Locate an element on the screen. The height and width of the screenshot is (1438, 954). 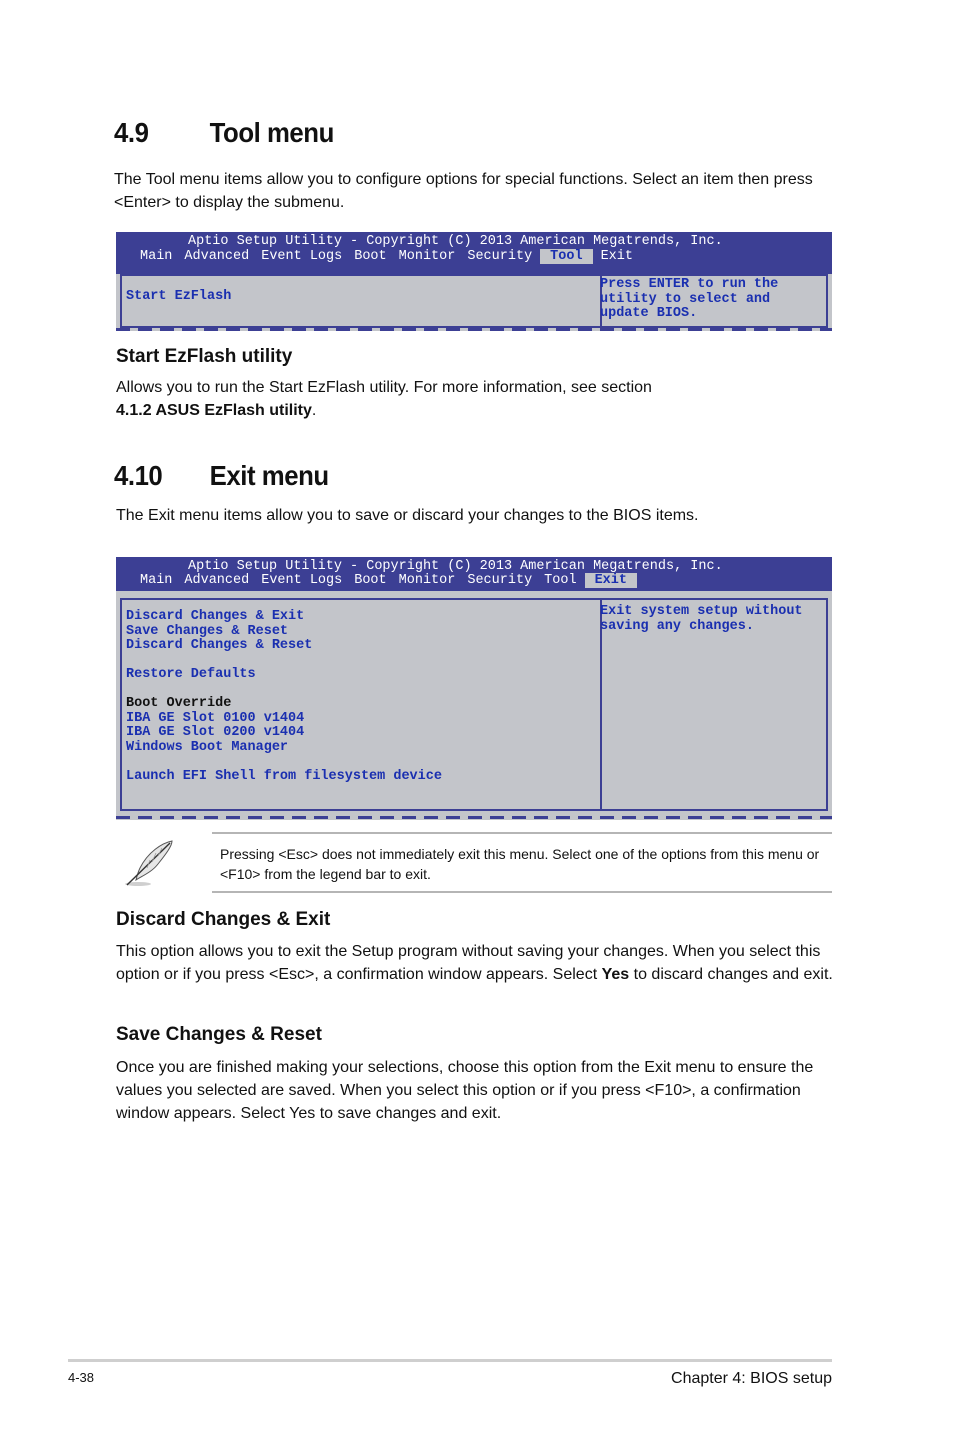
note-top-rule is located at coordinates (522, 833).